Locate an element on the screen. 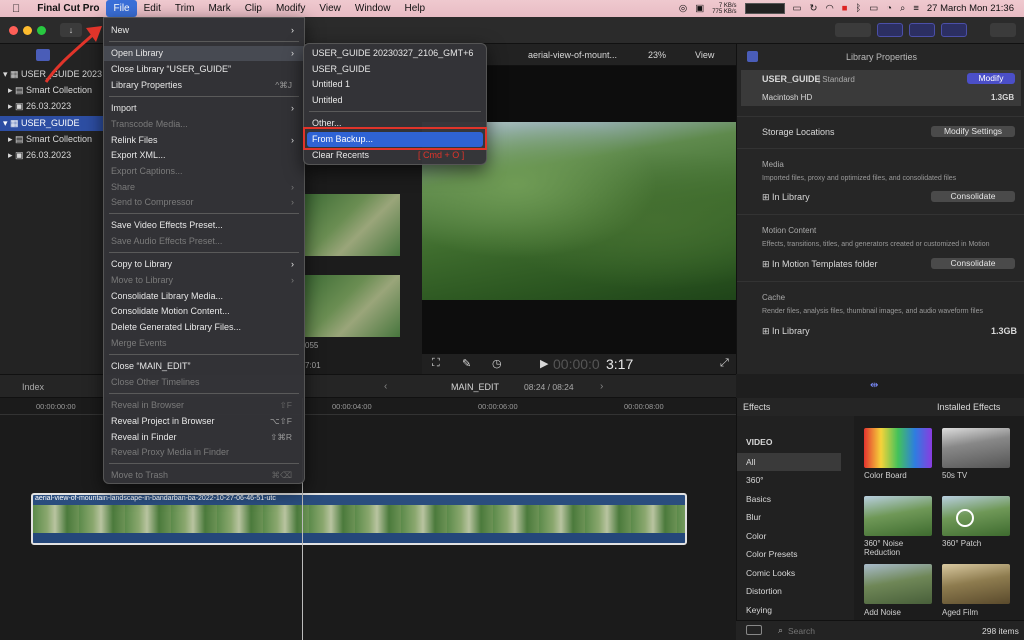 The width and height of the screenshot is (1024, 640). display-icon: ▭ is located at coordinates (797, 8).